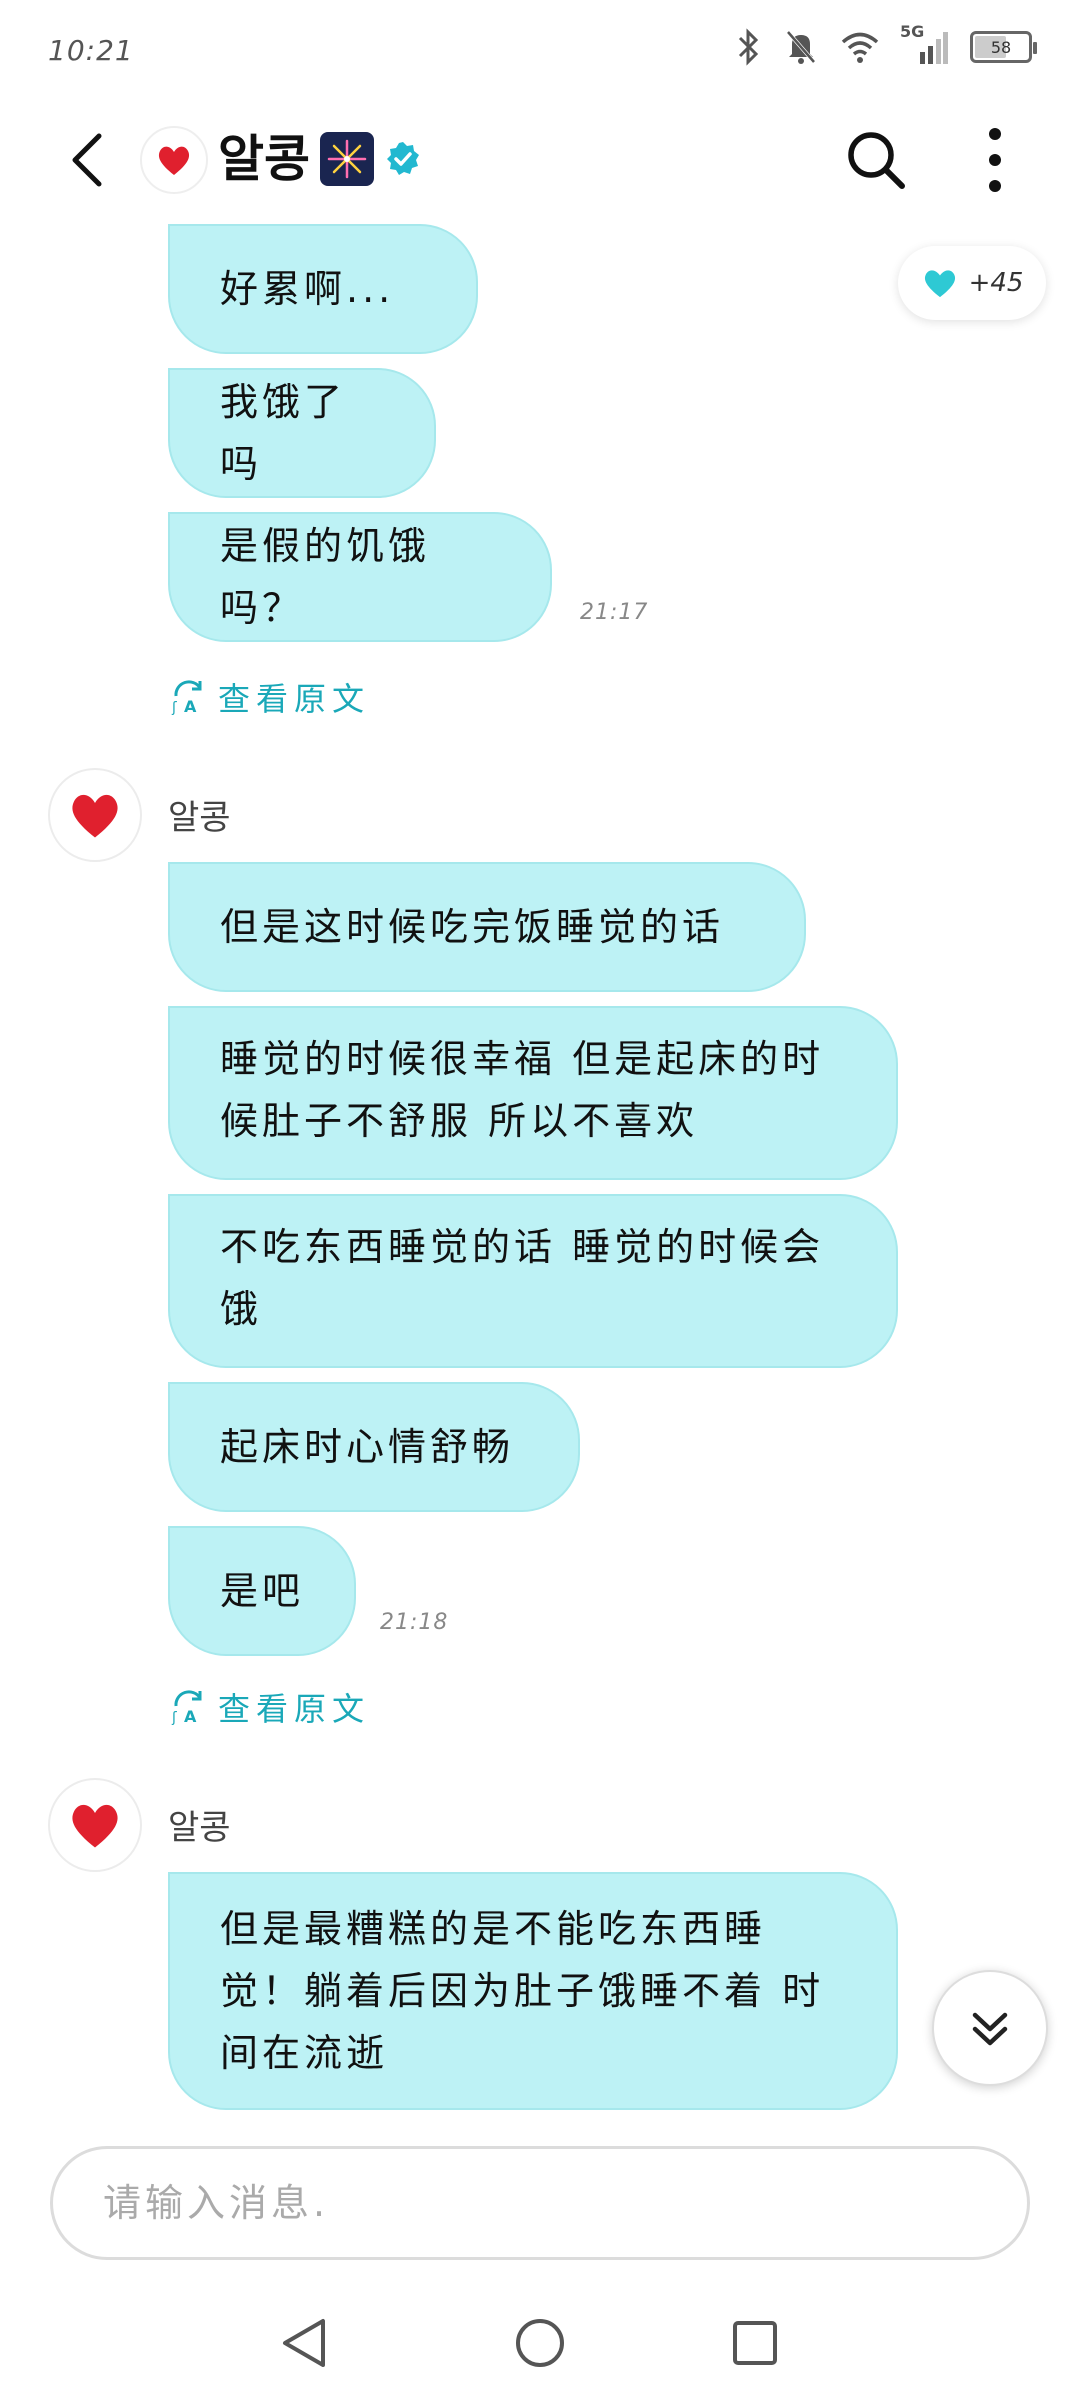 The image size is (1080, 2400). Describe the element at coordinates (91, 50) in the screenshot. I see `status-time: 10:21` at that location.